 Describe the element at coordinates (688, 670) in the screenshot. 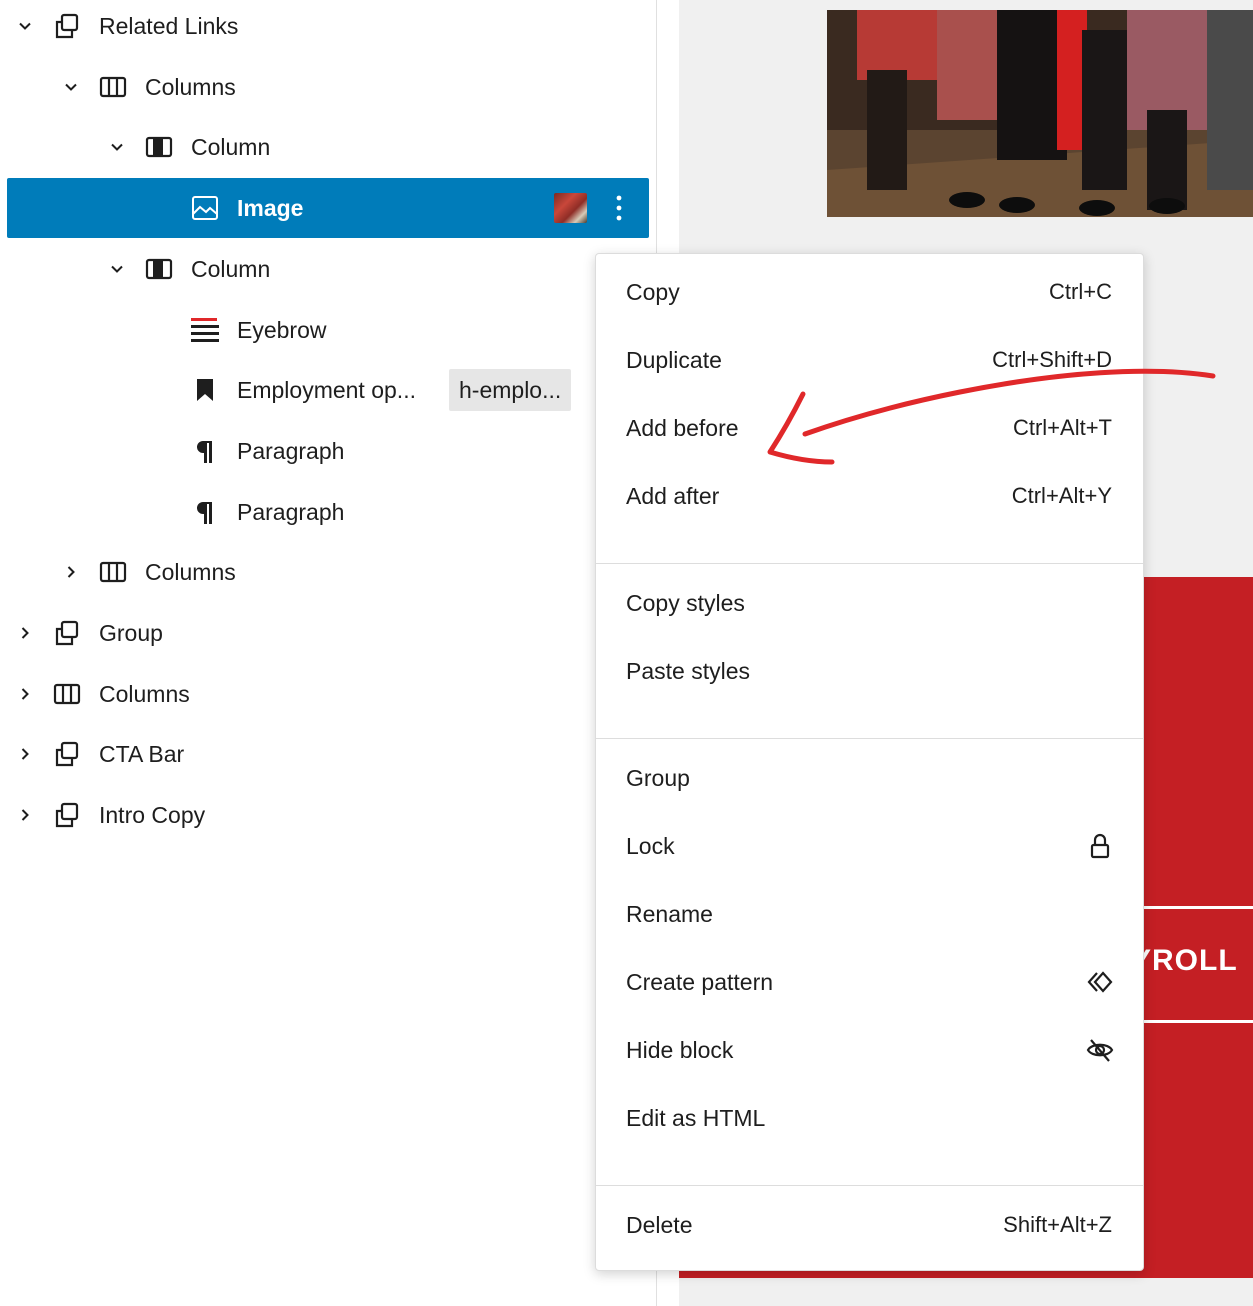

I see `menu-item-label: Paste styles` at that location.